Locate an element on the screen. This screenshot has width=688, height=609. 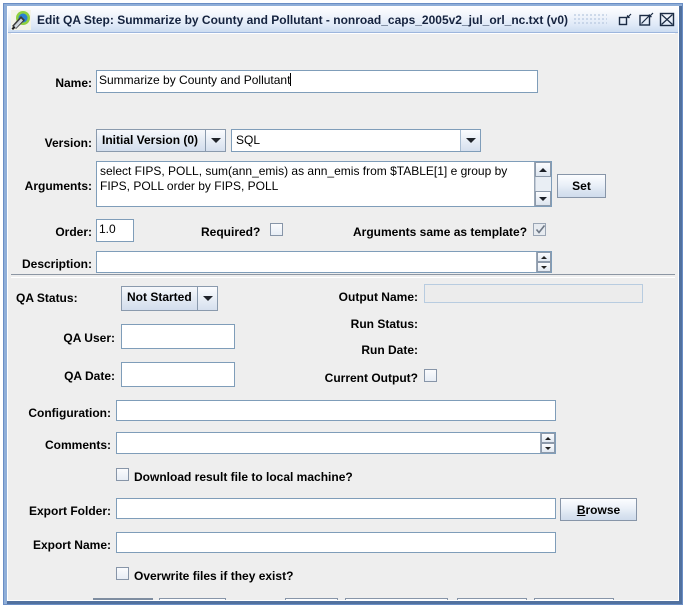
overwrite-files-label: Overwrite files if they exist? is located at coordinates (214, 576).